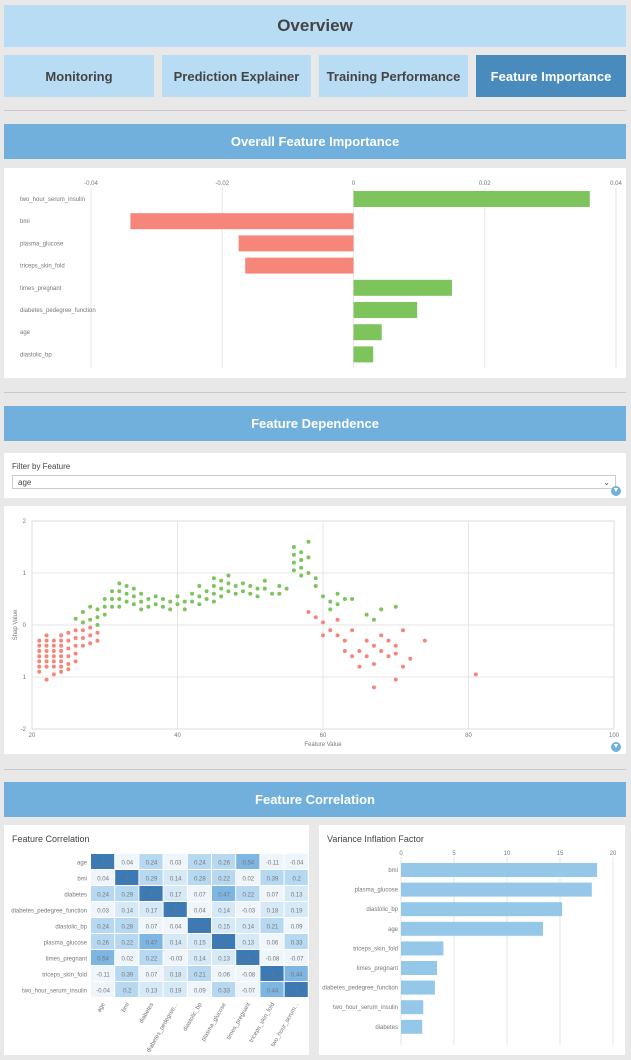 The image size is (631, 1060). Describe the element at coordinates (58, 311) in the screenshot. I see `category-label: diabetes_pedegree_function` at that location.